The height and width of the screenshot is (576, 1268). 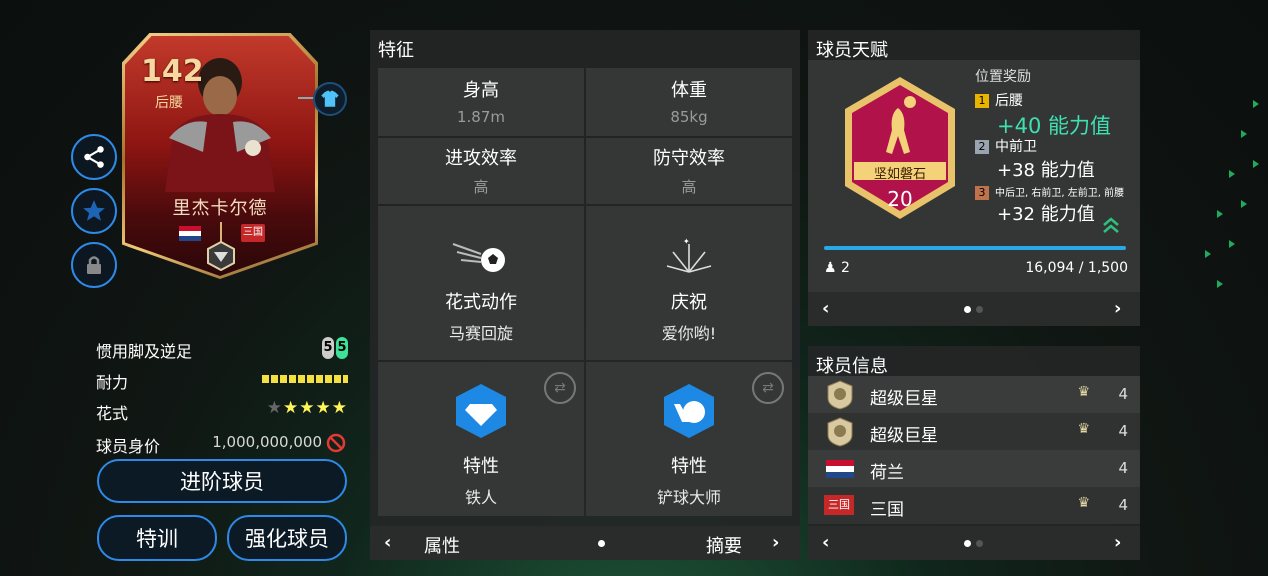 I want to click on foot-rating: 5 5, so click(x=335, y=348).